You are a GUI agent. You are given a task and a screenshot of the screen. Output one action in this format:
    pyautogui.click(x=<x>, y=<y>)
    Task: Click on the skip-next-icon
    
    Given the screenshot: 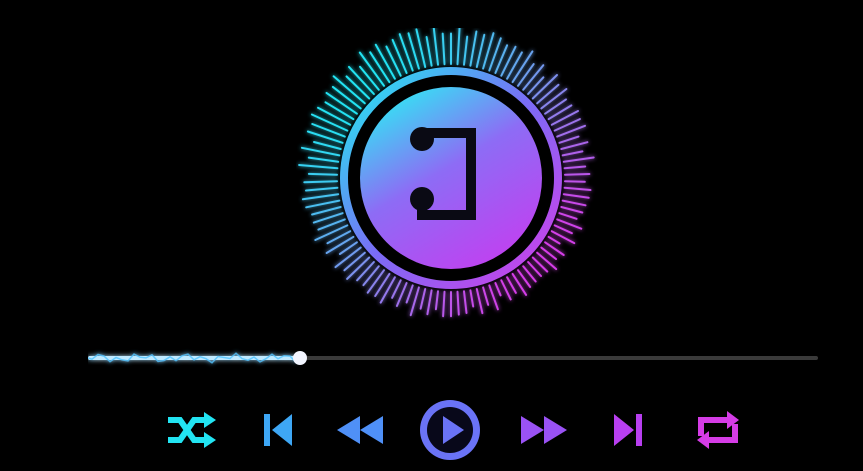 What is the action you would take?
    pyautogui.click(x=628, y=430)
    